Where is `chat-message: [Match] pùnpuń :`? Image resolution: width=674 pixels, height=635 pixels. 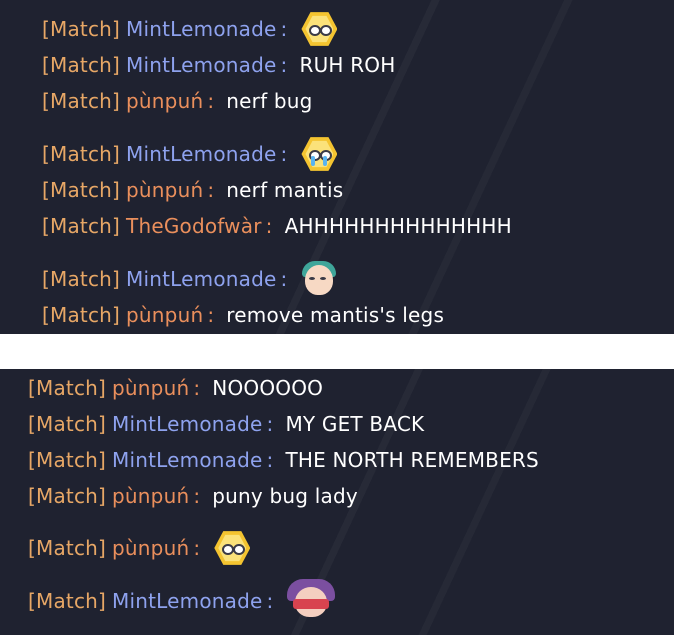
chat-message: [Match] pùnpuń : is located at coordinates (140, 548).